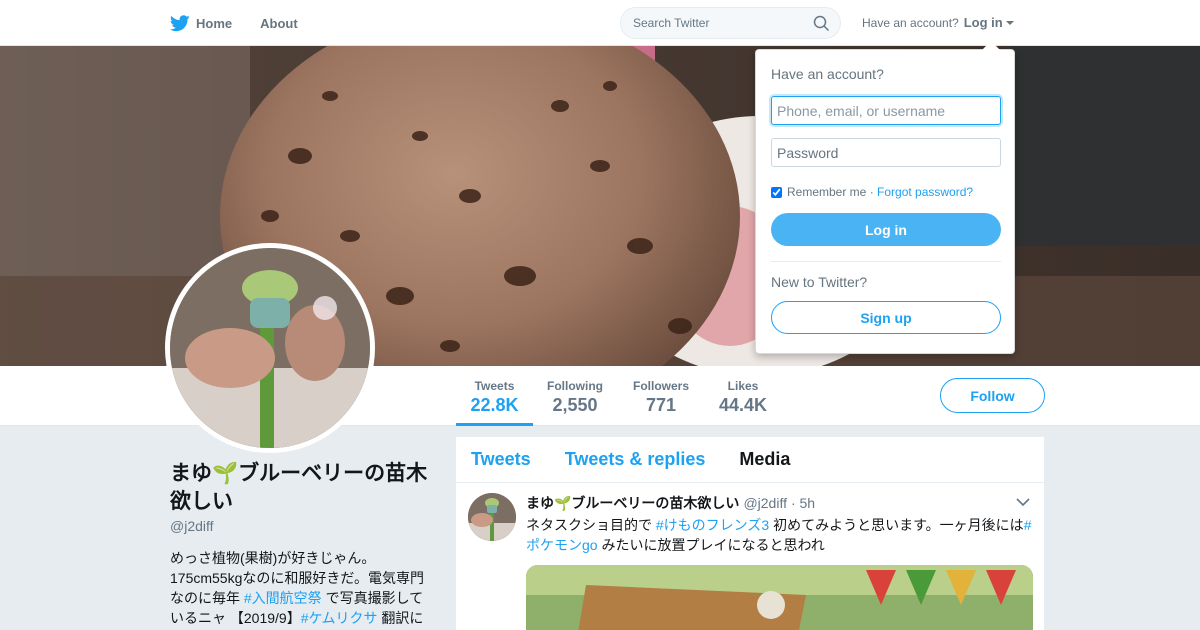  What do you see at coordinates (896, 525) in the screenshot?
I see `tweet-text-2: 初めてみようと思います。一ヶ月後には` at bounding box center [896, 525].